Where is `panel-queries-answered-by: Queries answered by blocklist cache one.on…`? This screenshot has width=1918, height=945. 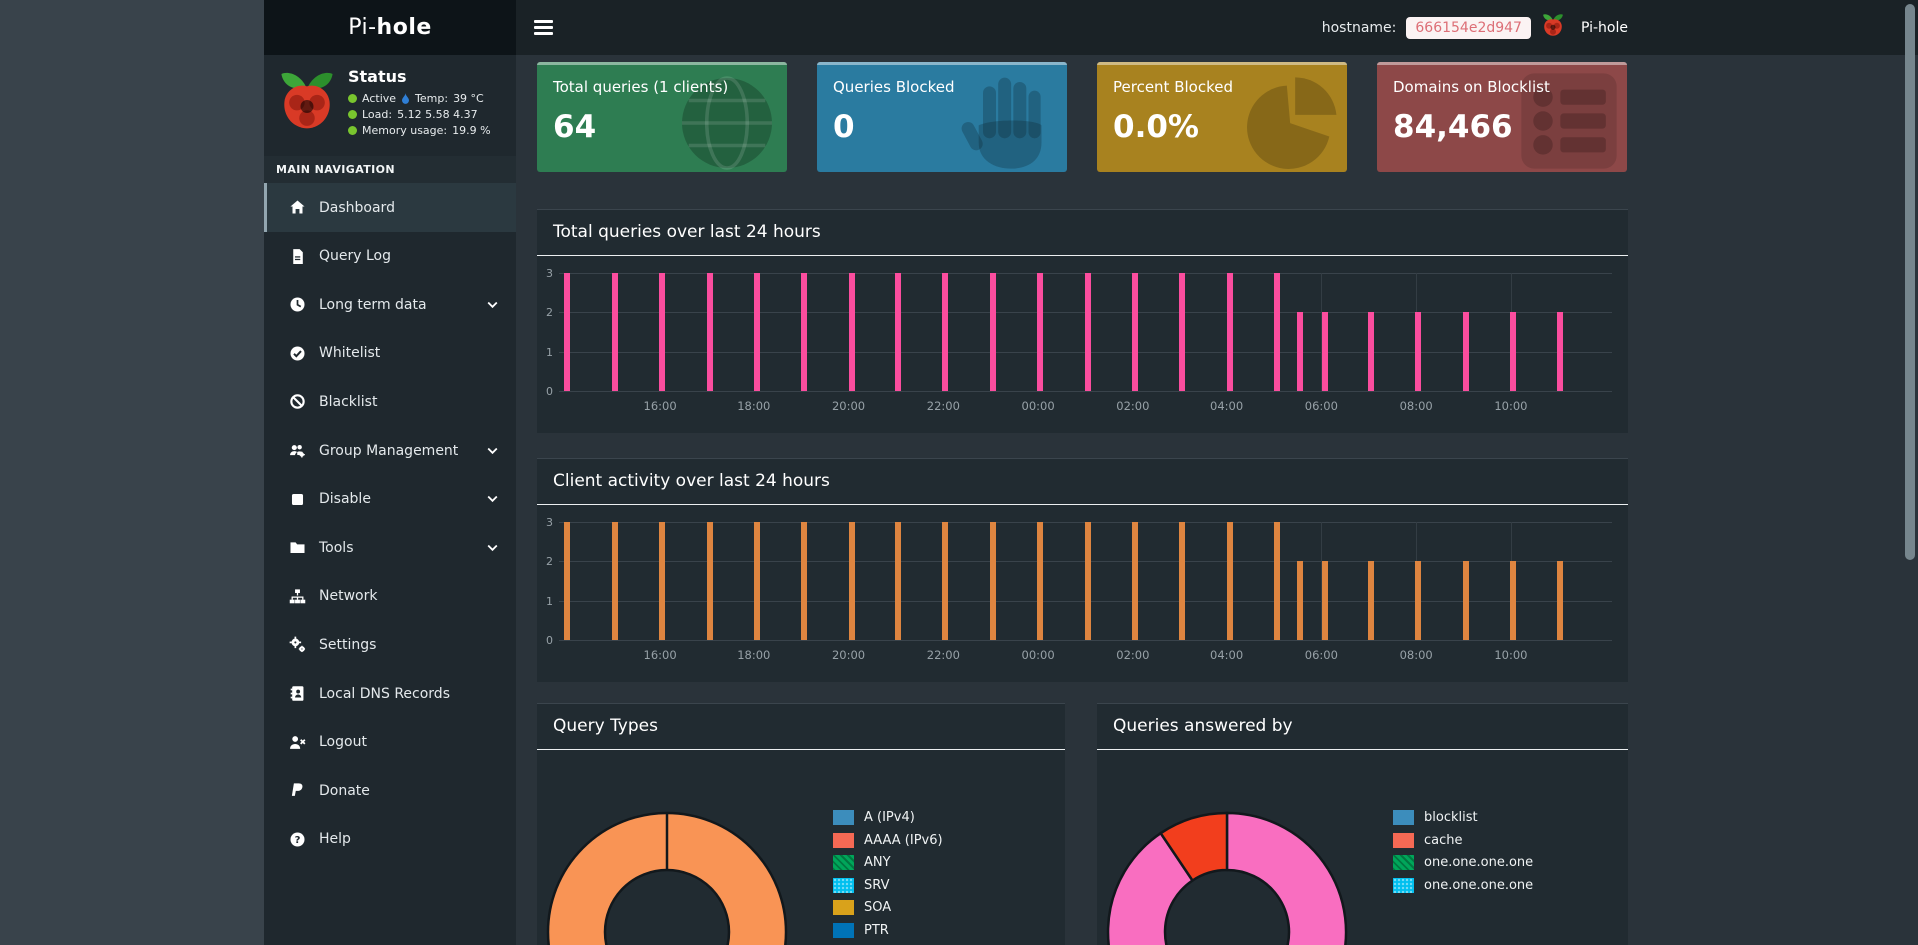
panel-queries-answered-by: Queries answered by blocklist cache one.on… is located at coordinates (1362, 824).